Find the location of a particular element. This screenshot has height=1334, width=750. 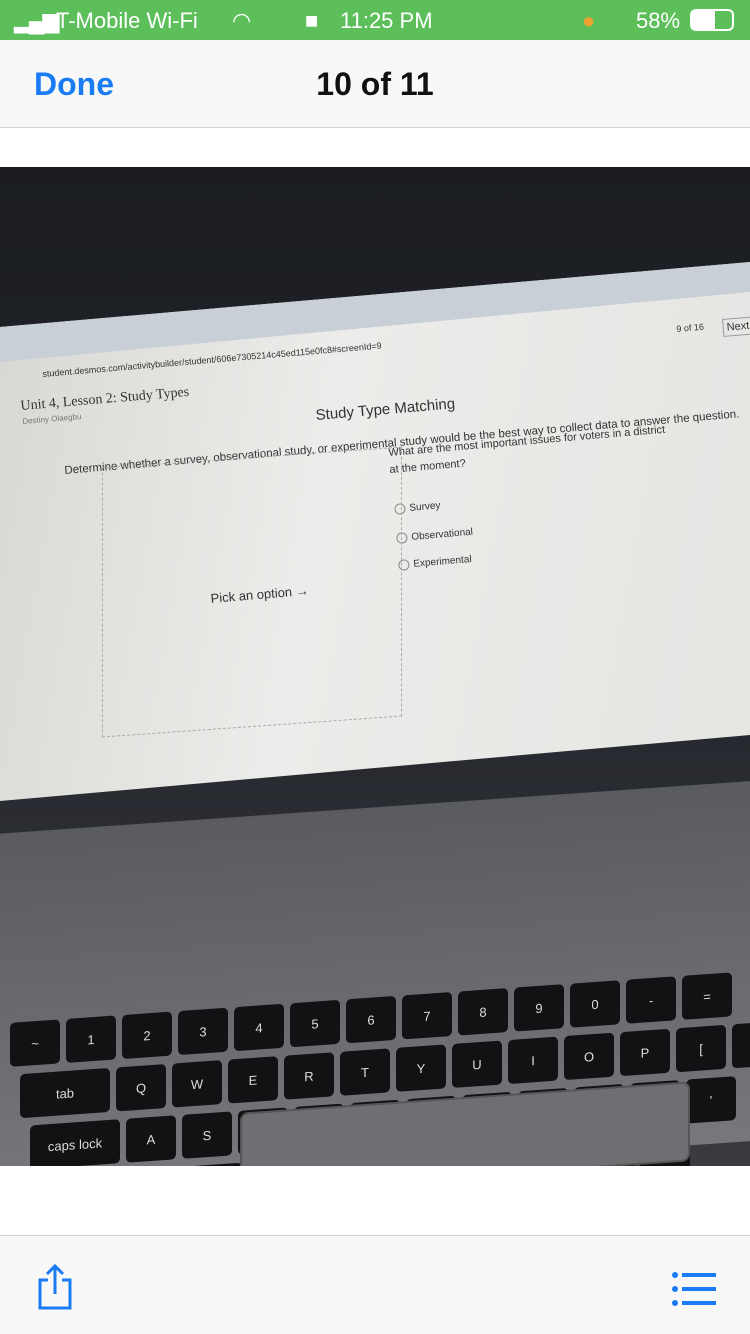

key: Y is located at coordinates (421, 1068).